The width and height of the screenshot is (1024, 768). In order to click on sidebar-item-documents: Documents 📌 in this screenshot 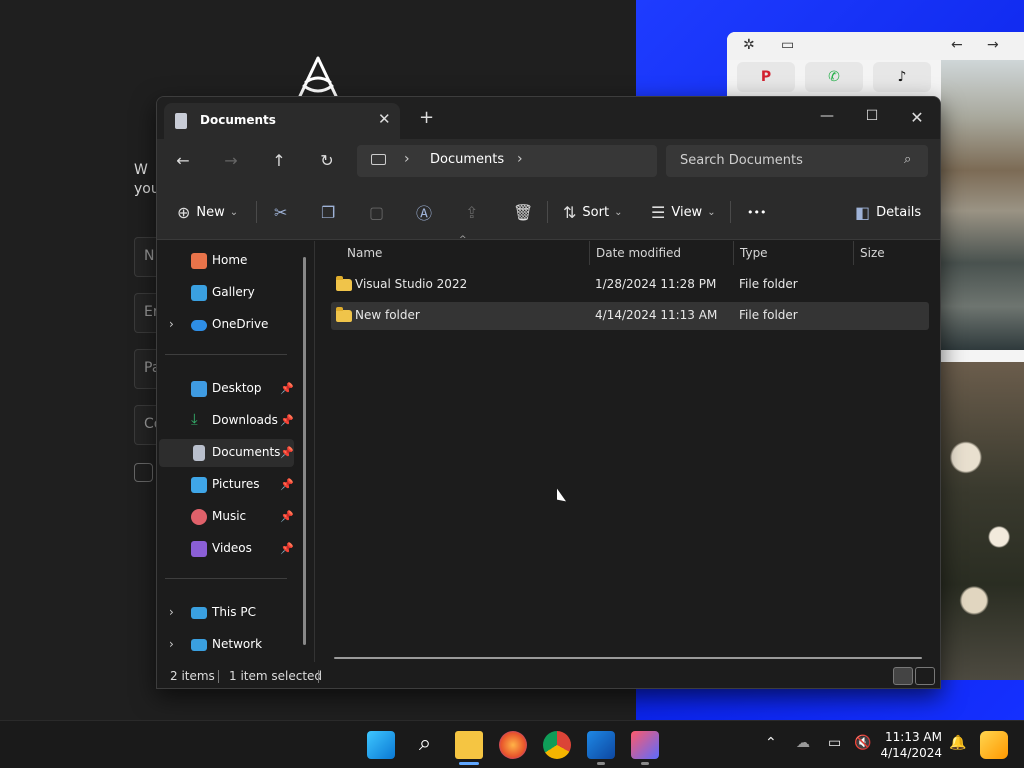, I will do `click(226, 453)`.